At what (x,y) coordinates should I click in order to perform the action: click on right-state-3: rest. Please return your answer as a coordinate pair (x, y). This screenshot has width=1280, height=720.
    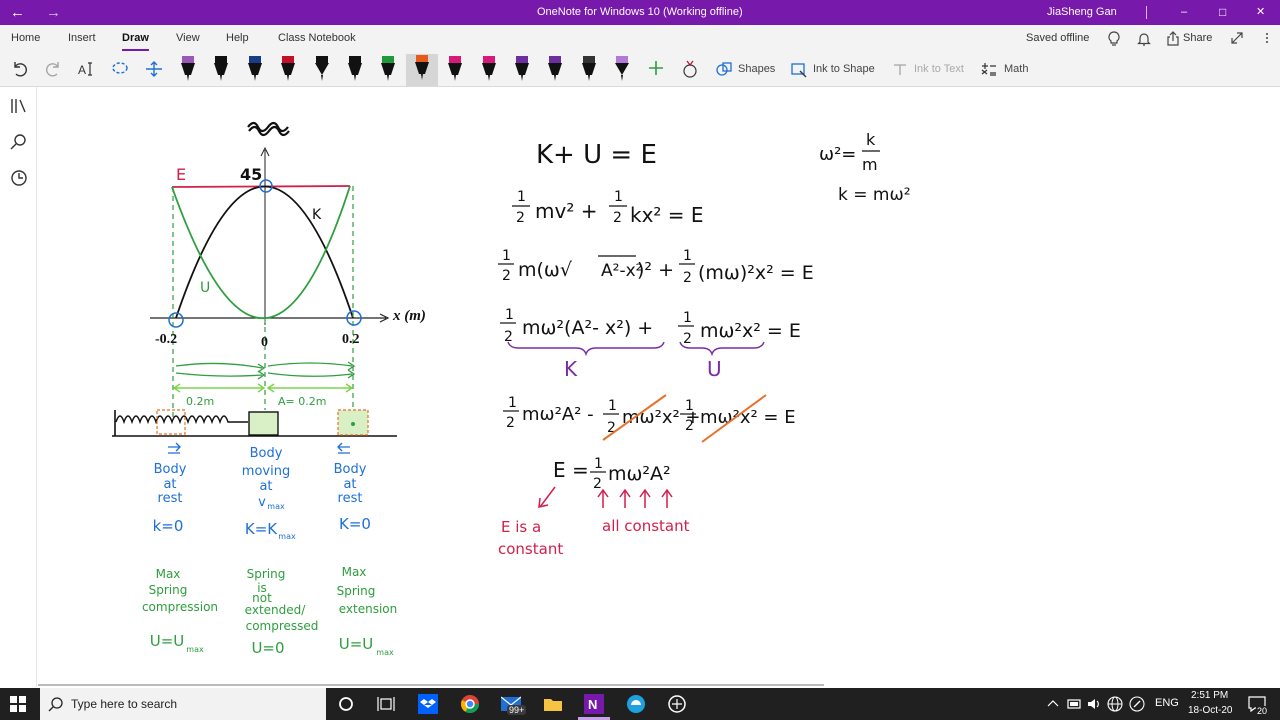
    Looking at the image, I should click on (350, 498).